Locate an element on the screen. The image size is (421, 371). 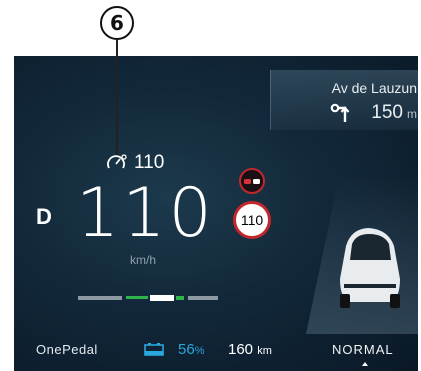
speedometer-icon is located at coordinates (117, 161).